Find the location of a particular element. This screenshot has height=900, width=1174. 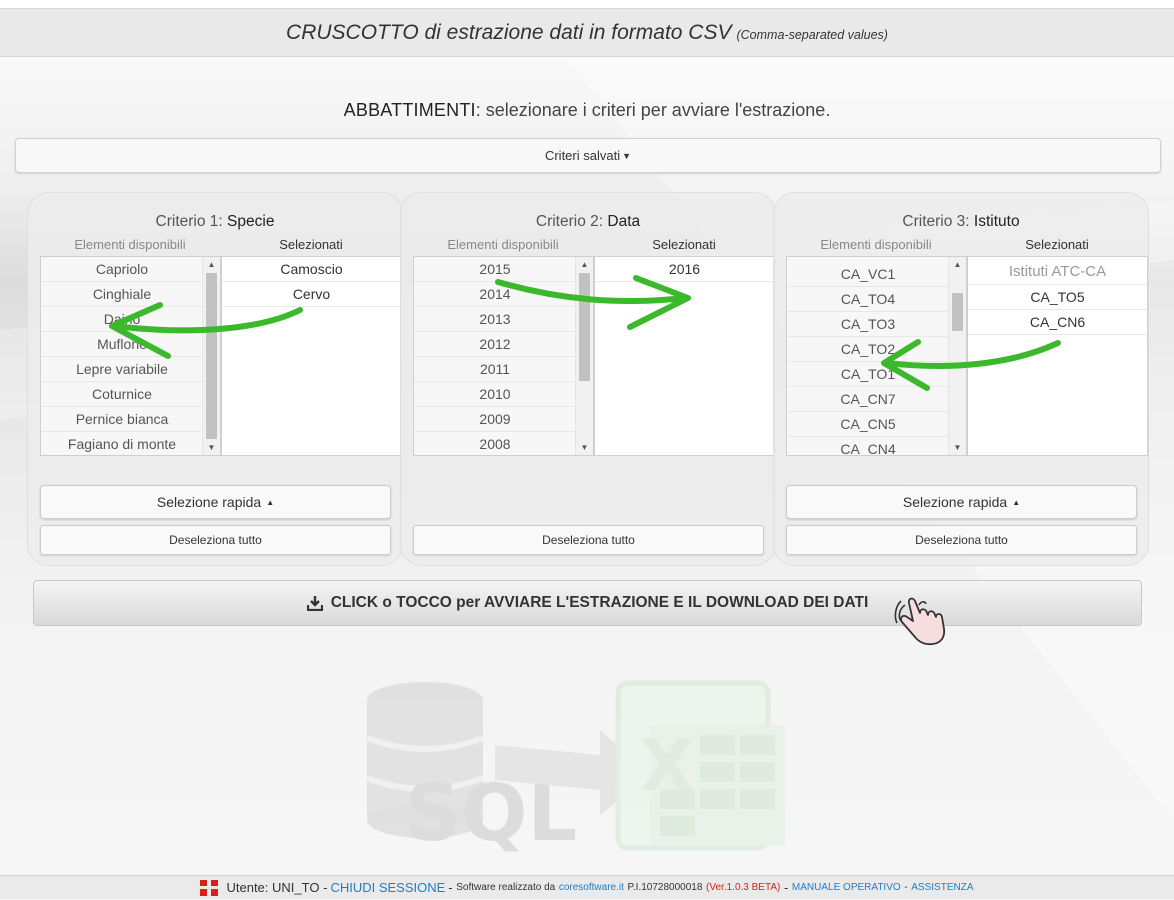

sql-to-excel-graphic: SQL X is located at coordinates (575, 769).